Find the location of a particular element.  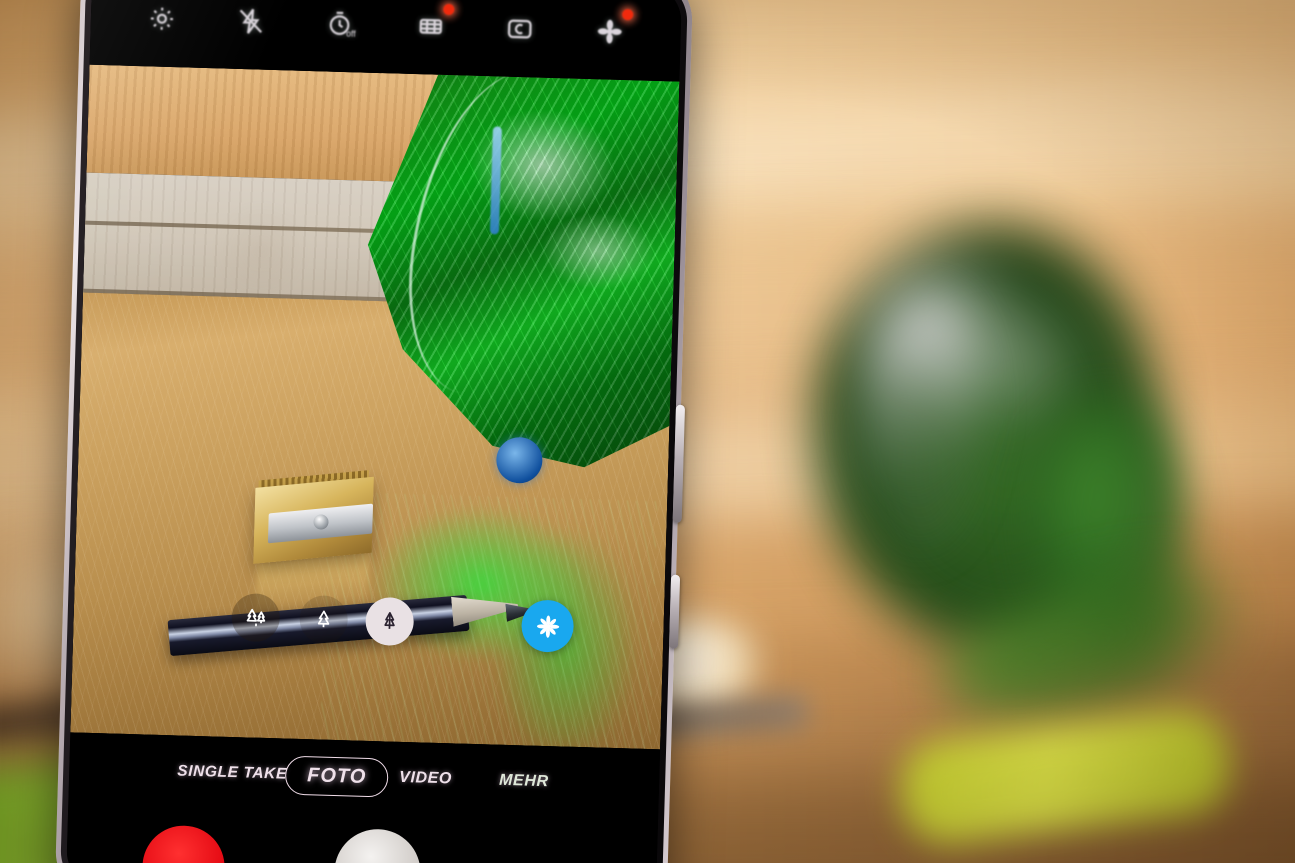

zoom-ultrawide-button is located at coordinates (256, 617).